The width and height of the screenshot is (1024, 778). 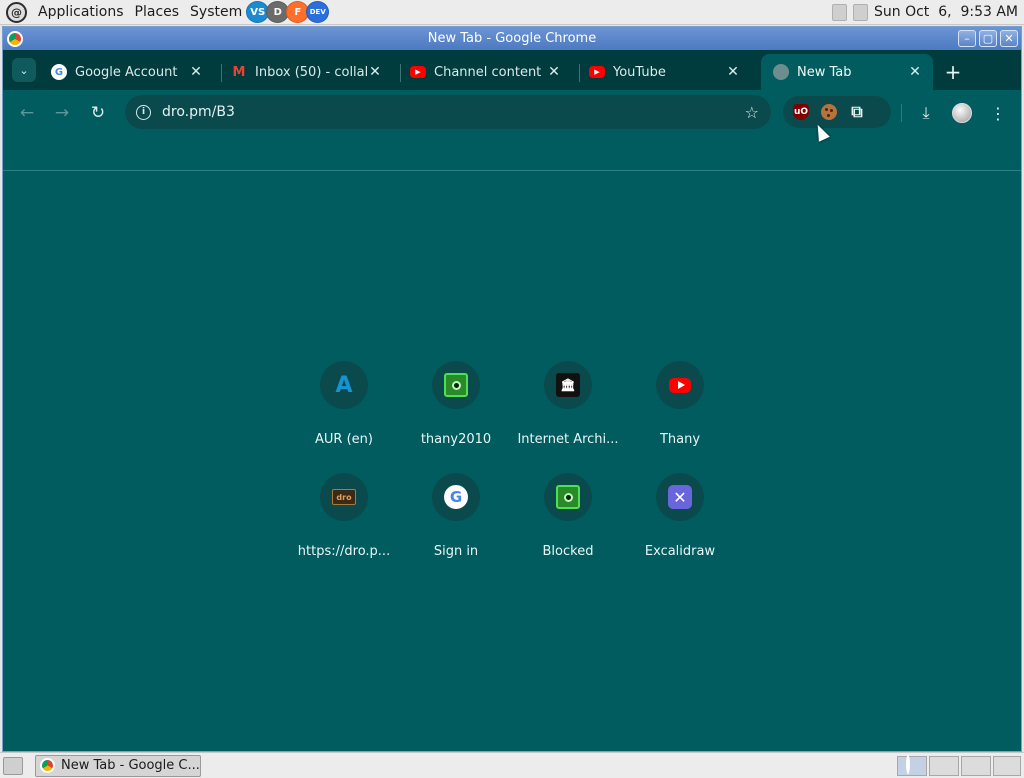 I want to click on window-controls: – ▢ ✕, so click(x=988, y=38).